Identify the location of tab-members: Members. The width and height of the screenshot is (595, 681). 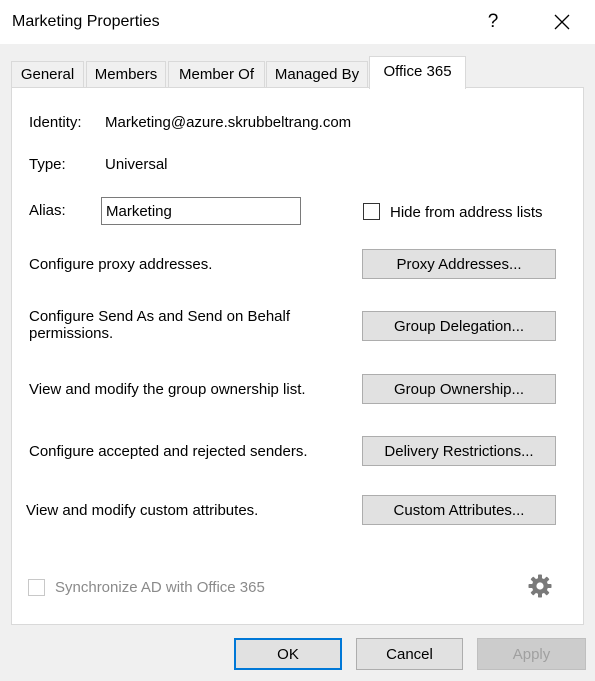
(126, 74).